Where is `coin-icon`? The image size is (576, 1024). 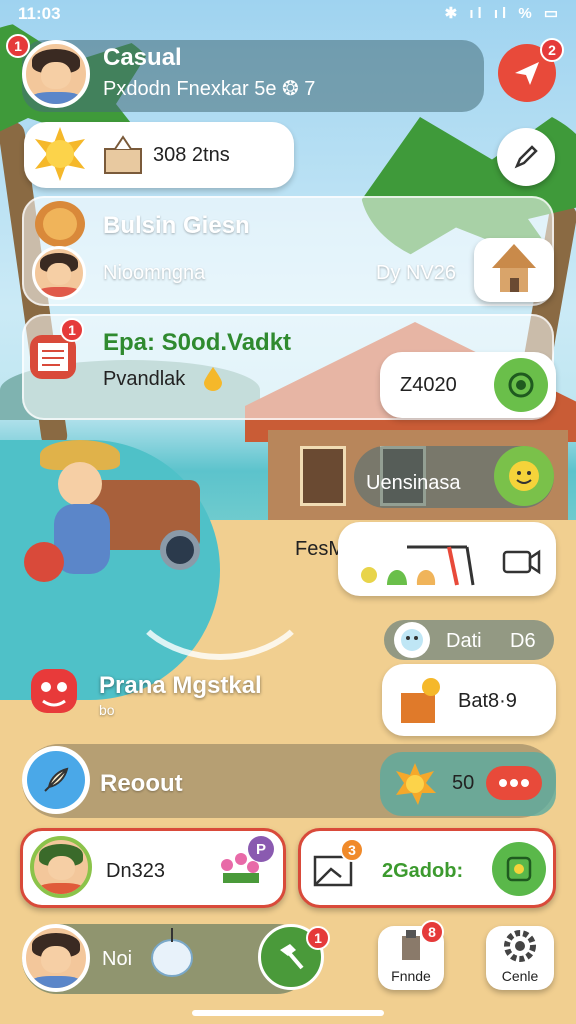
coin-icon is located at coordinates (60, 224).